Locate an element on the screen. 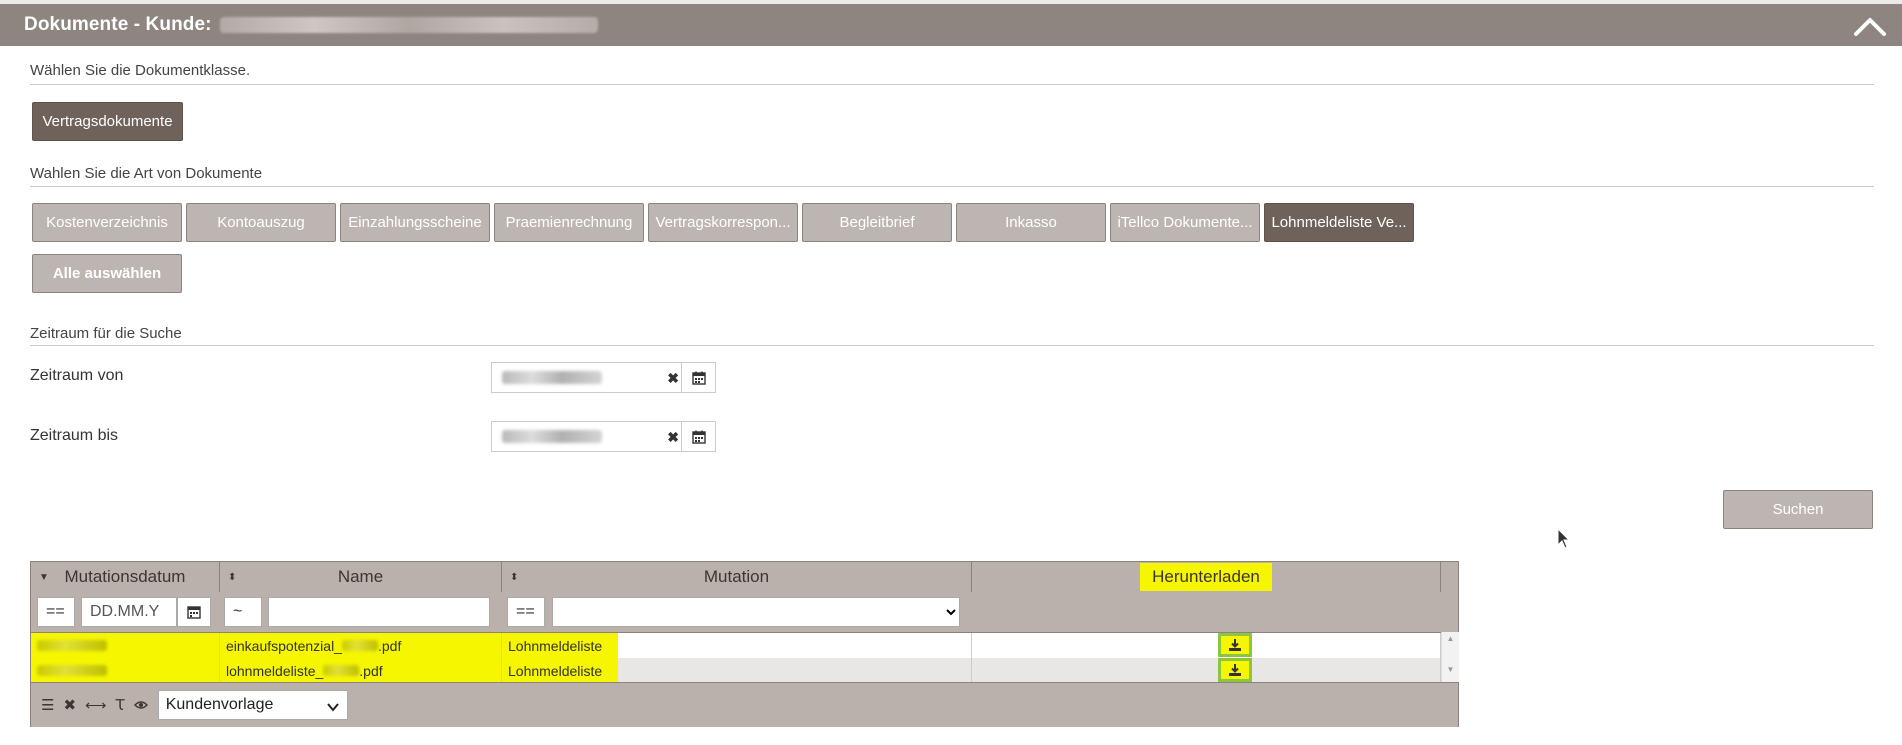 The height and width of the screenshot is (745, 1902). cell-name: lohnmeldeliste_ .pdf is located at coordinates (361, 670).